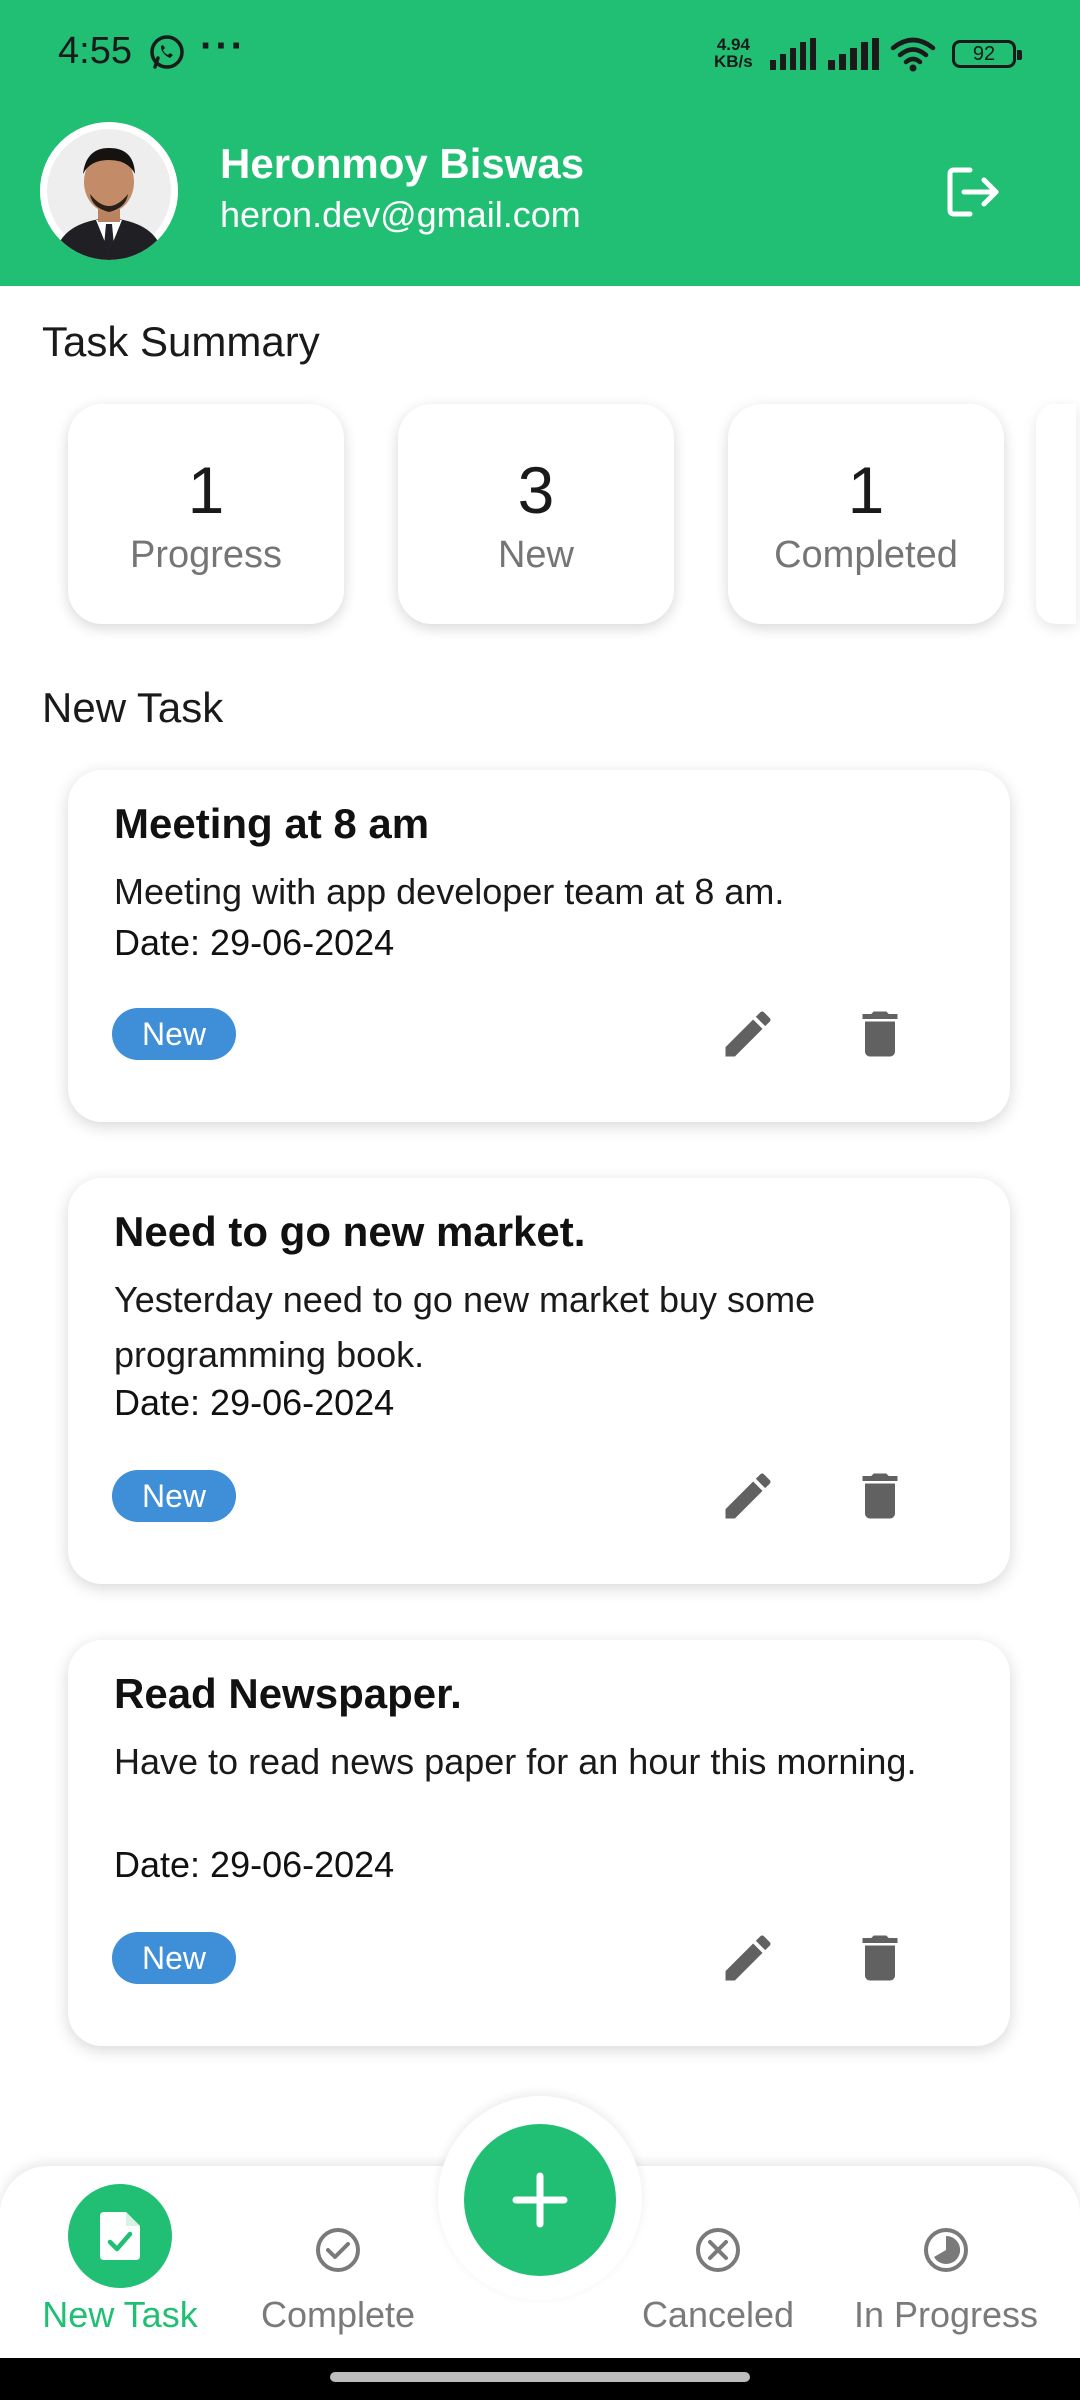 This screenshot has width=1080, height=2400. I want to click on nav-item-canceled: Canceled, so click(718, 2262).